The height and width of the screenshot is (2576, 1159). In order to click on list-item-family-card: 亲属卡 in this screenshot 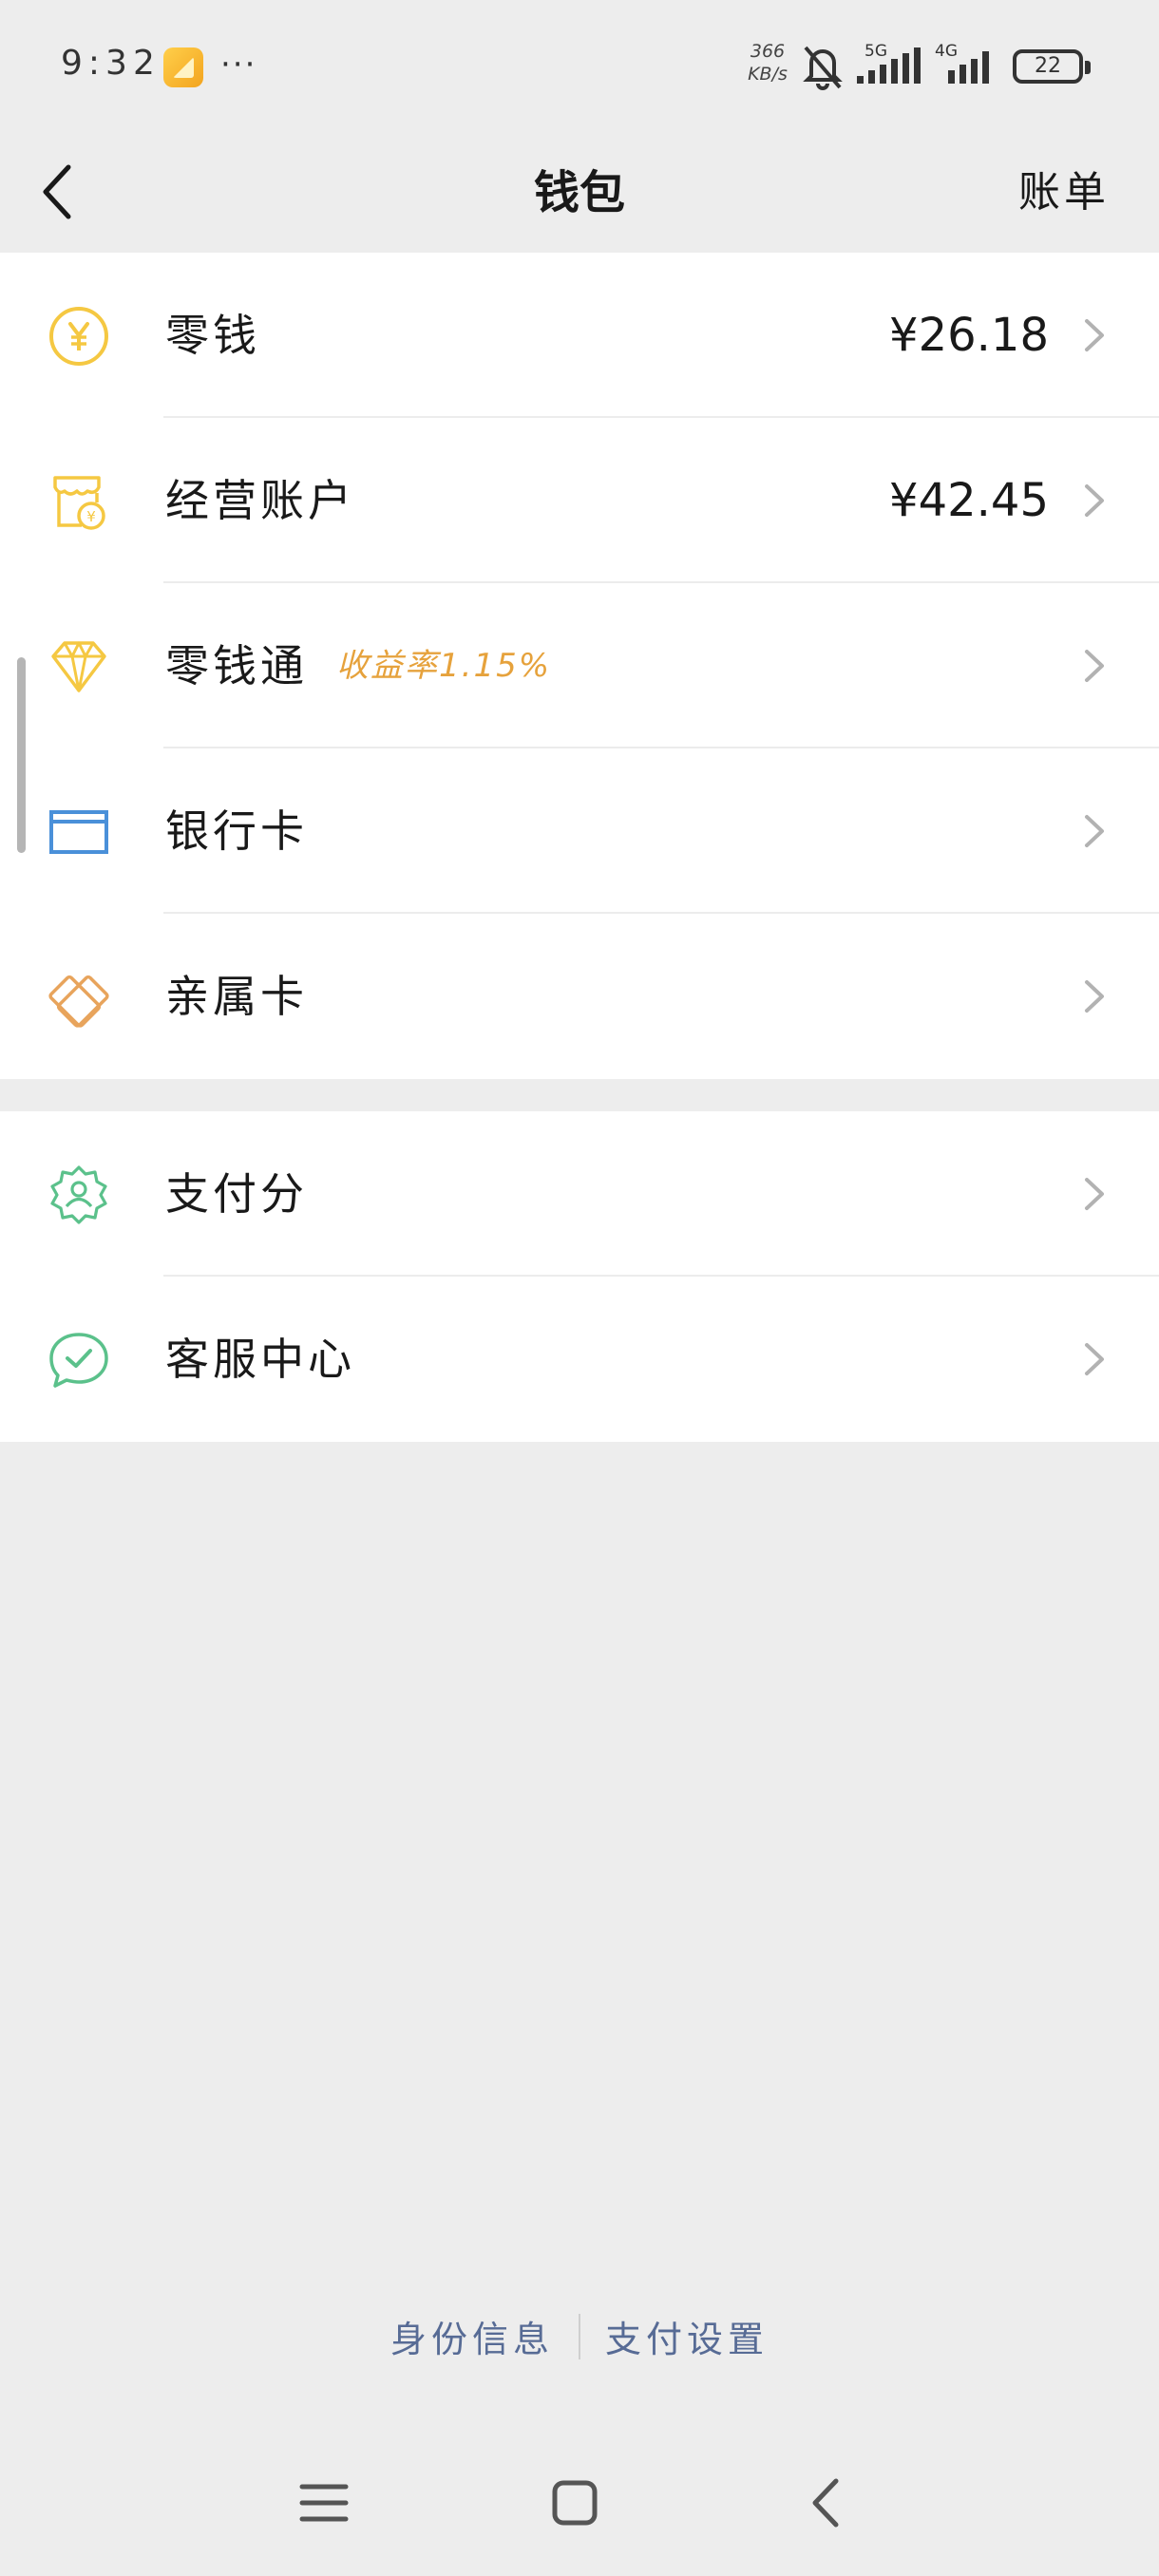, I will do `click(579, 997)`.